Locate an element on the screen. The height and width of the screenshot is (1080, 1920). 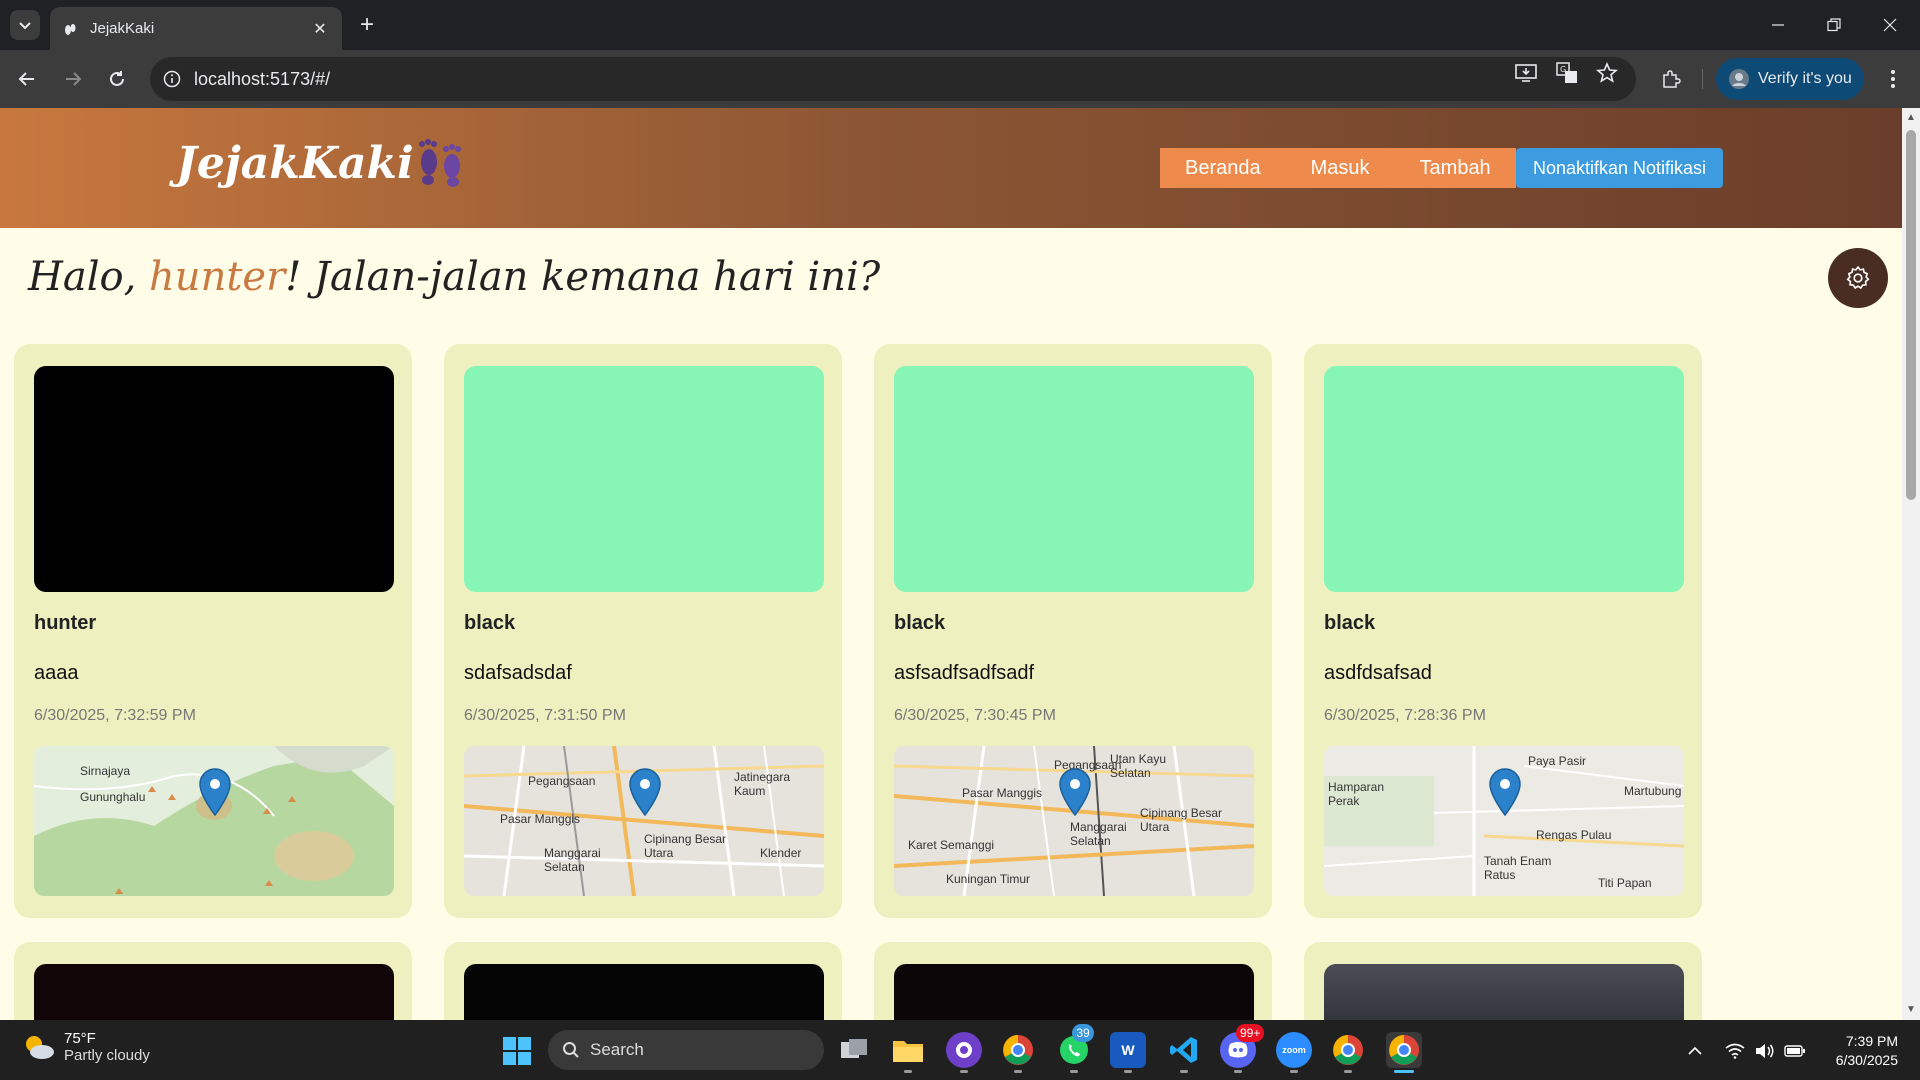
show-hidden-icons-chevron-up-icon is located at coordinates (1695, 1051).